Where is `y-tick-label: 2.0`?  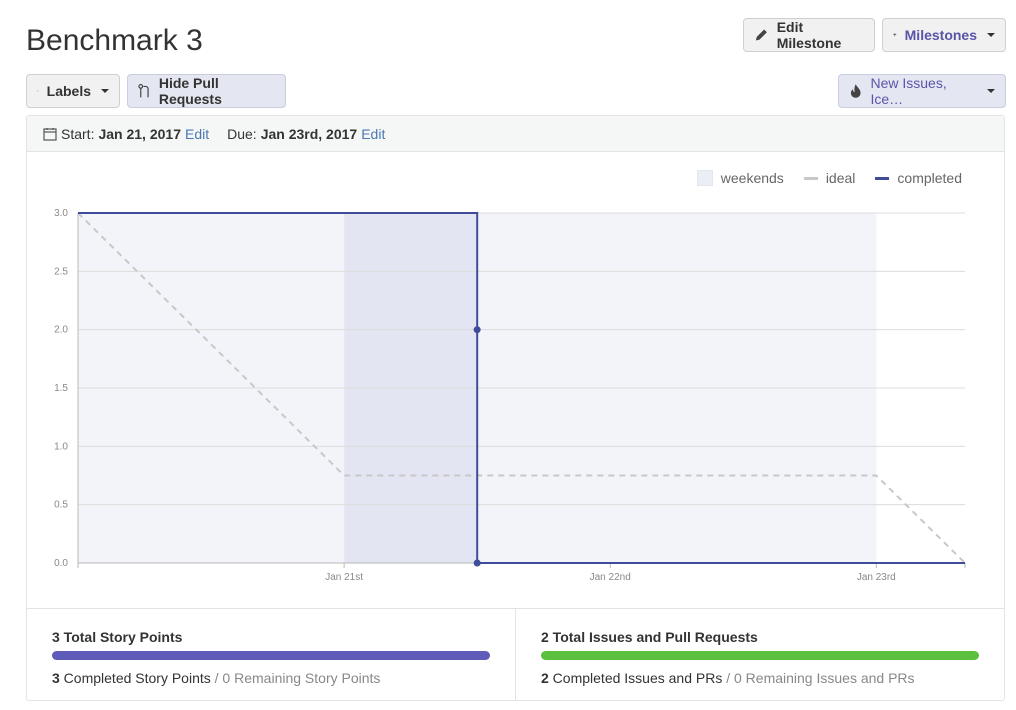
y-tick-label: 2.0 is located at coordinates (61, 330).